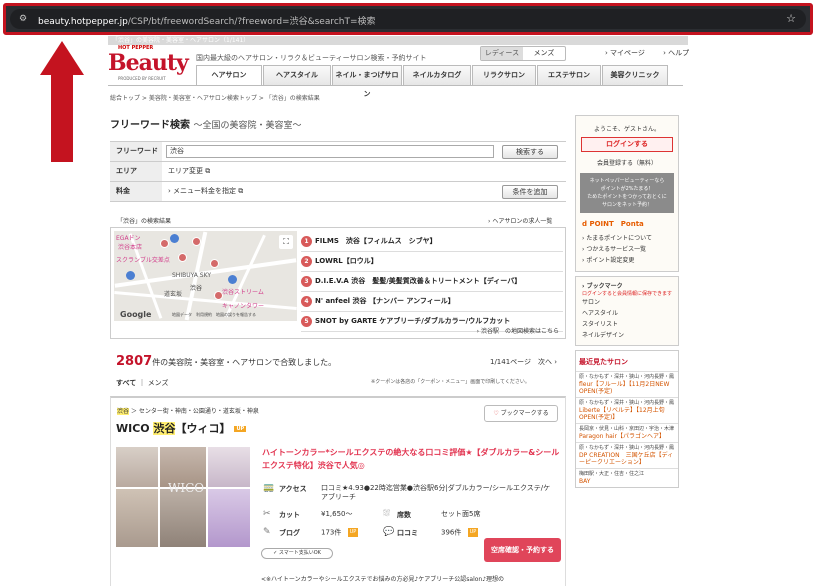 The height and width of the screenshot is (586, 818). Describe the element at coordinates (520, 220) in the screenshot. I see `job-list-link: › ヘアサロンの求人一覧` at that location.